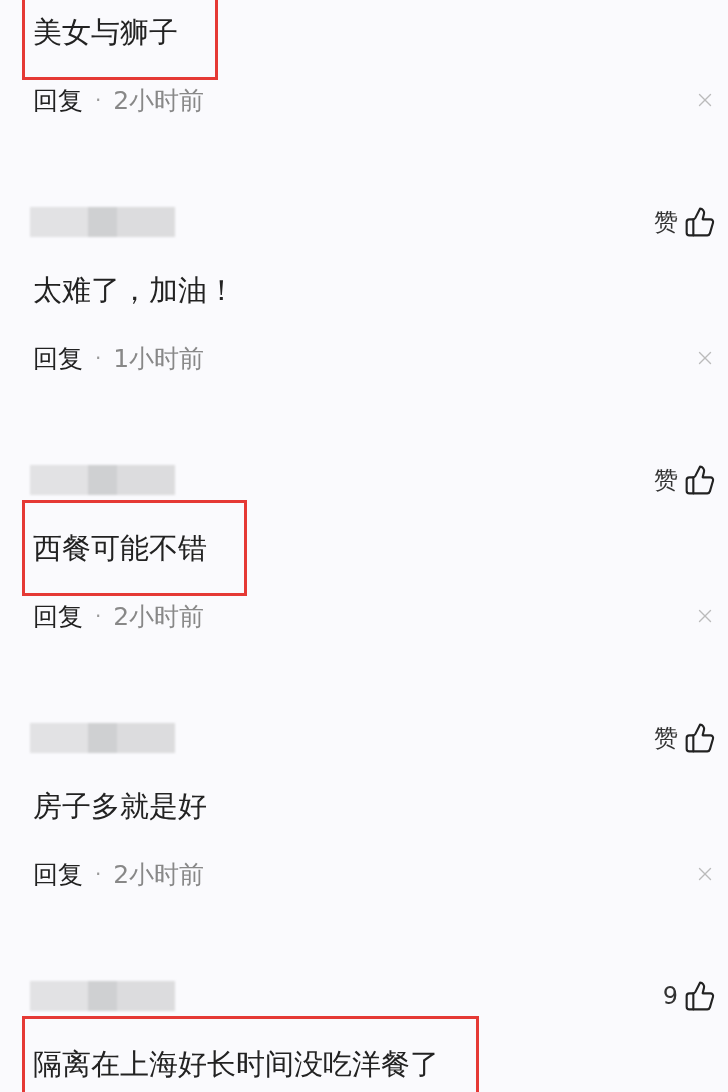 This screenshot has height=1092, width=728. I want to click on comment-text: 西餐可能不错, so click(120, 548).